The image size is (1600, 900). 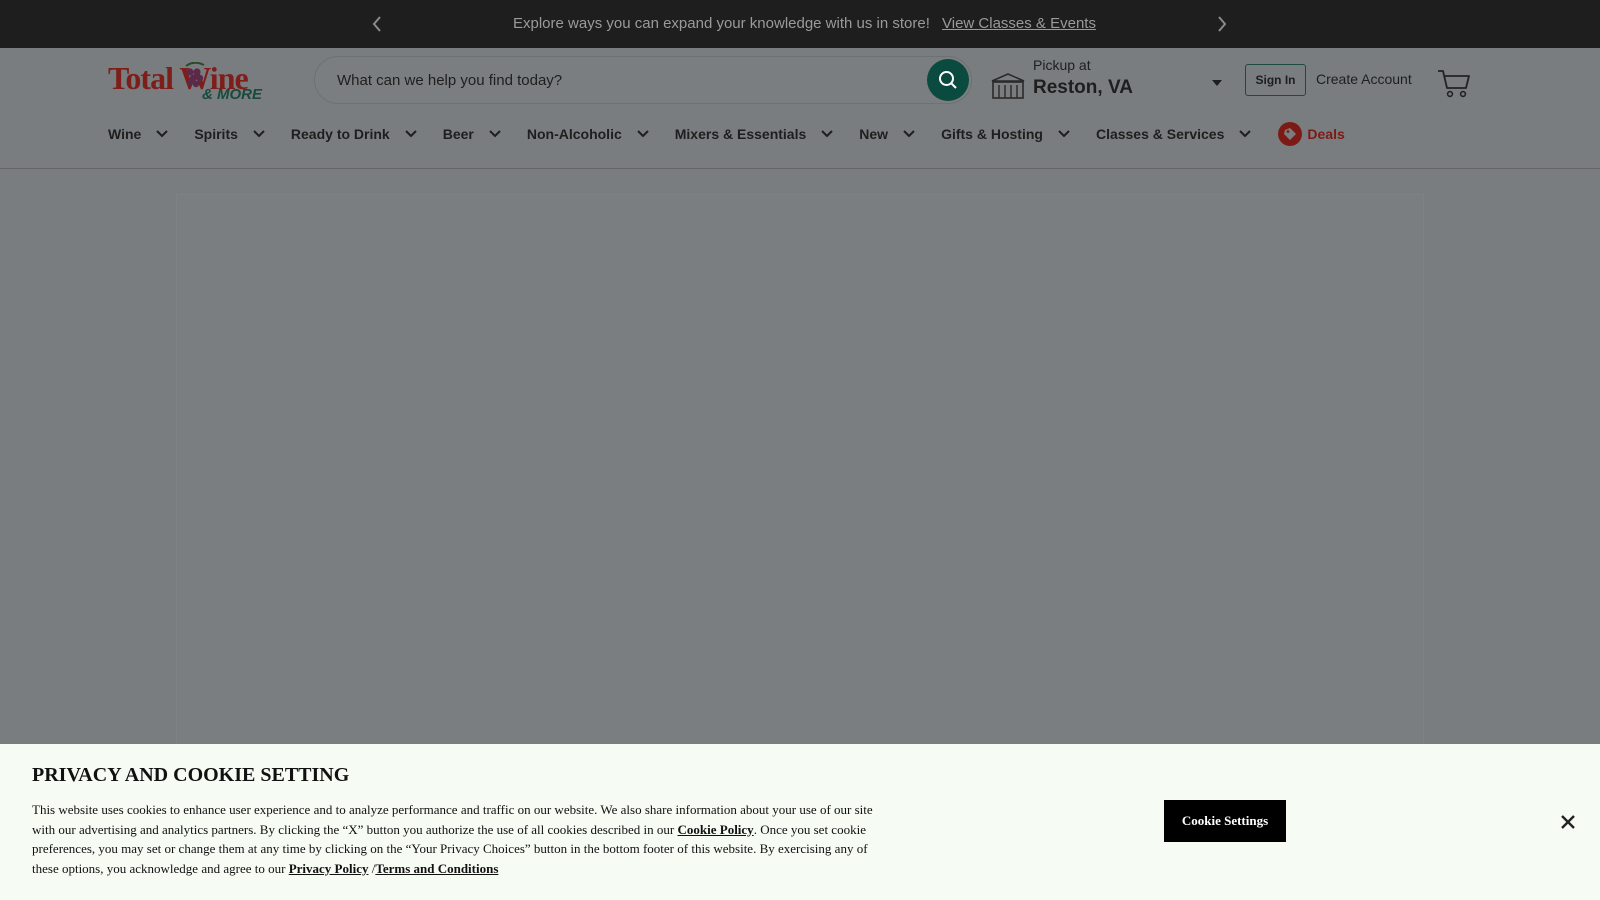 I want to click on sign-in-button: Sign In, so click(x=1275, y=80).